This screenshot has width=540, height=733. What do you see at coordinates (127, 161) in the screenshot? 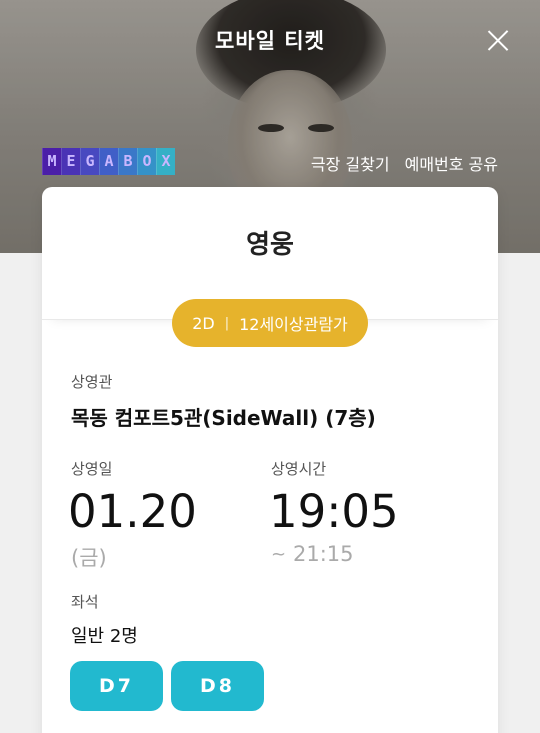
I see `logo-letter: B` at bounding box center [127, 161].